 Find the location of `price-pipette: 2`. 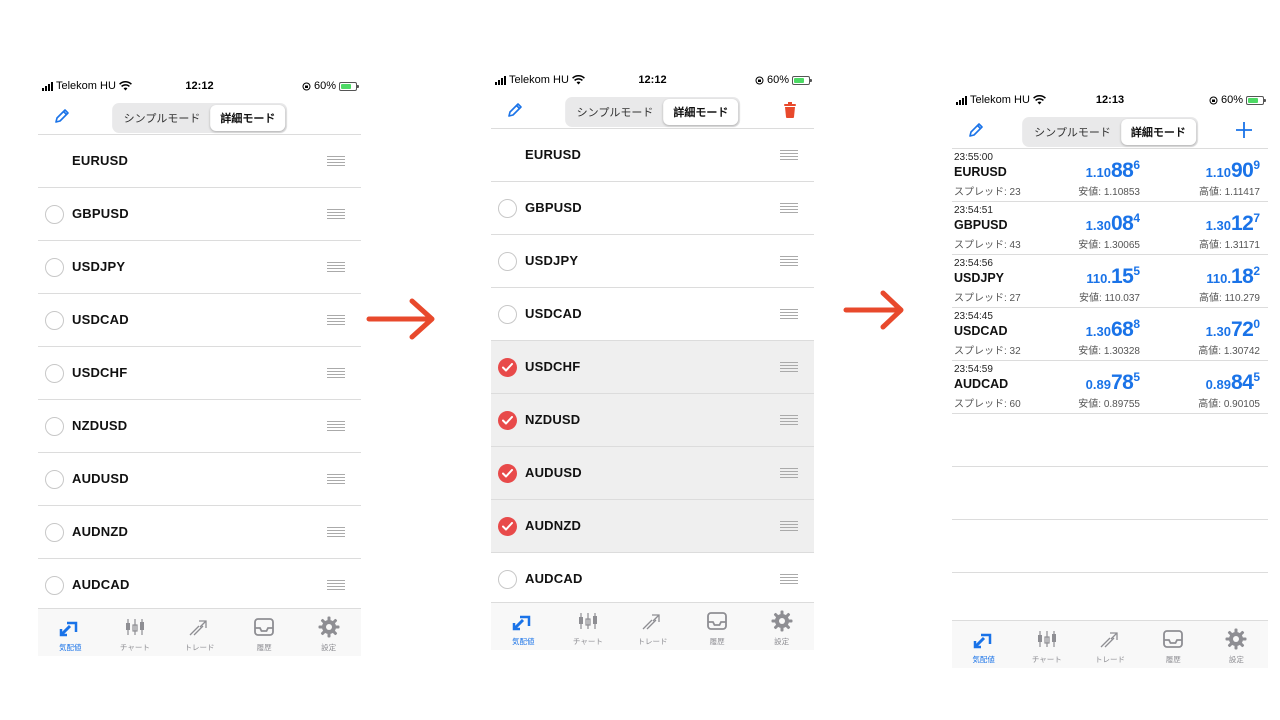

price-pipette: 2 is located at coordinates (1256, 271).